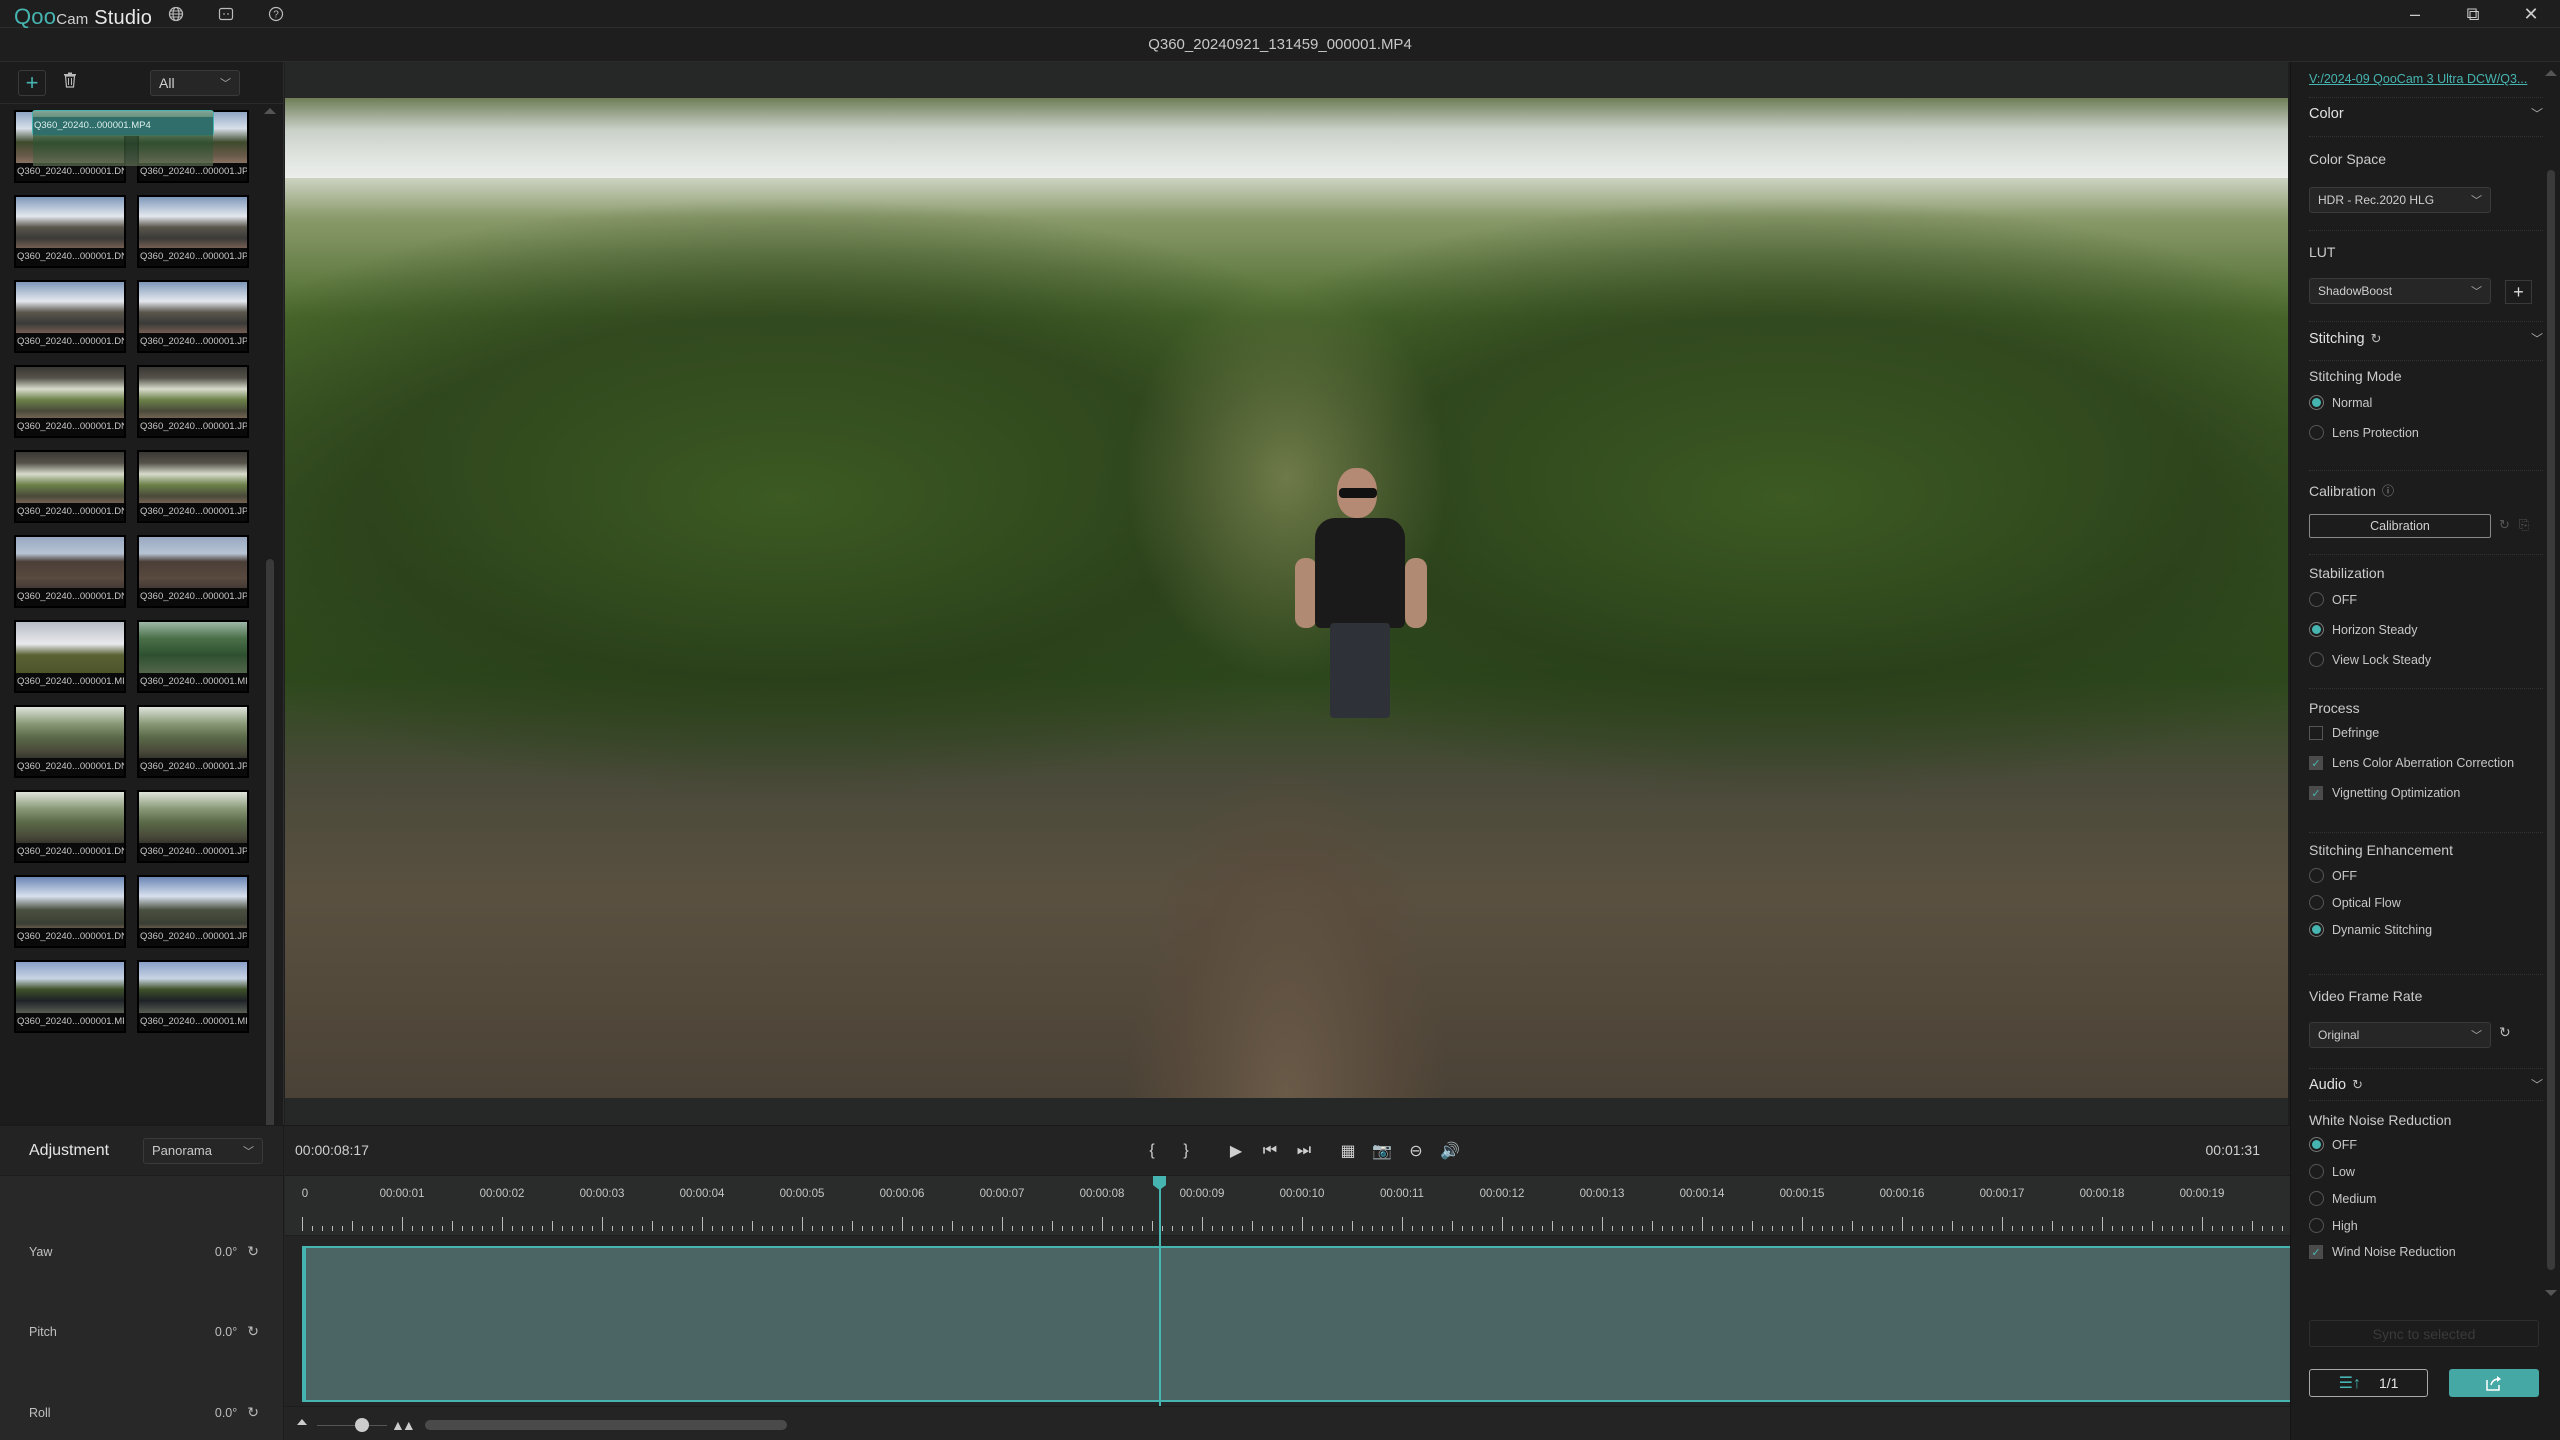 This screenshot has width=2560, height=1440. What do you see at coordinates (1160, 1295) in the screenshot?
I see `playhead` at bounding box center [1160, 1295].